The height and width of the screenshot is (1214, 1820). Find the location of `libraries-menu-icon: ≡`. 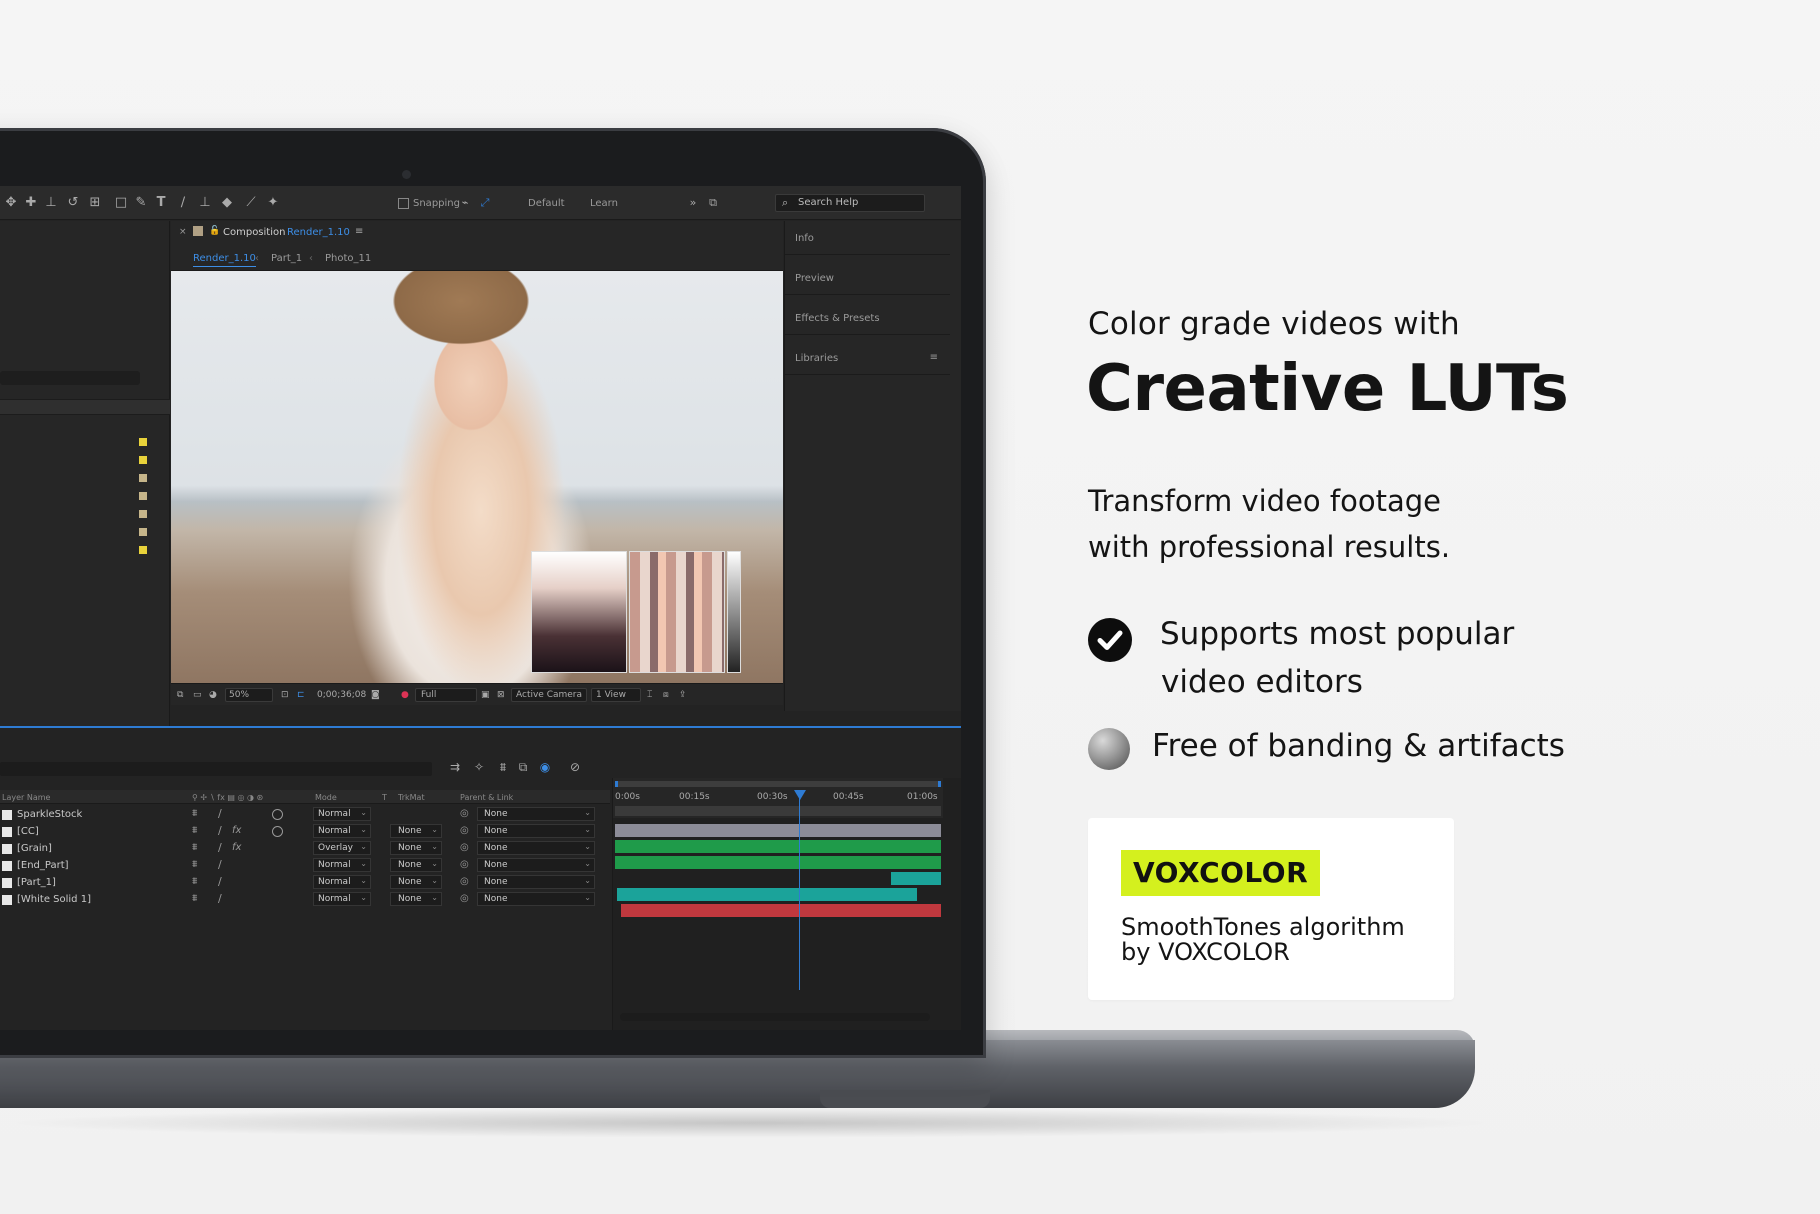

libraries-menu-icon: ≡ is located at coordinates (934, 357).